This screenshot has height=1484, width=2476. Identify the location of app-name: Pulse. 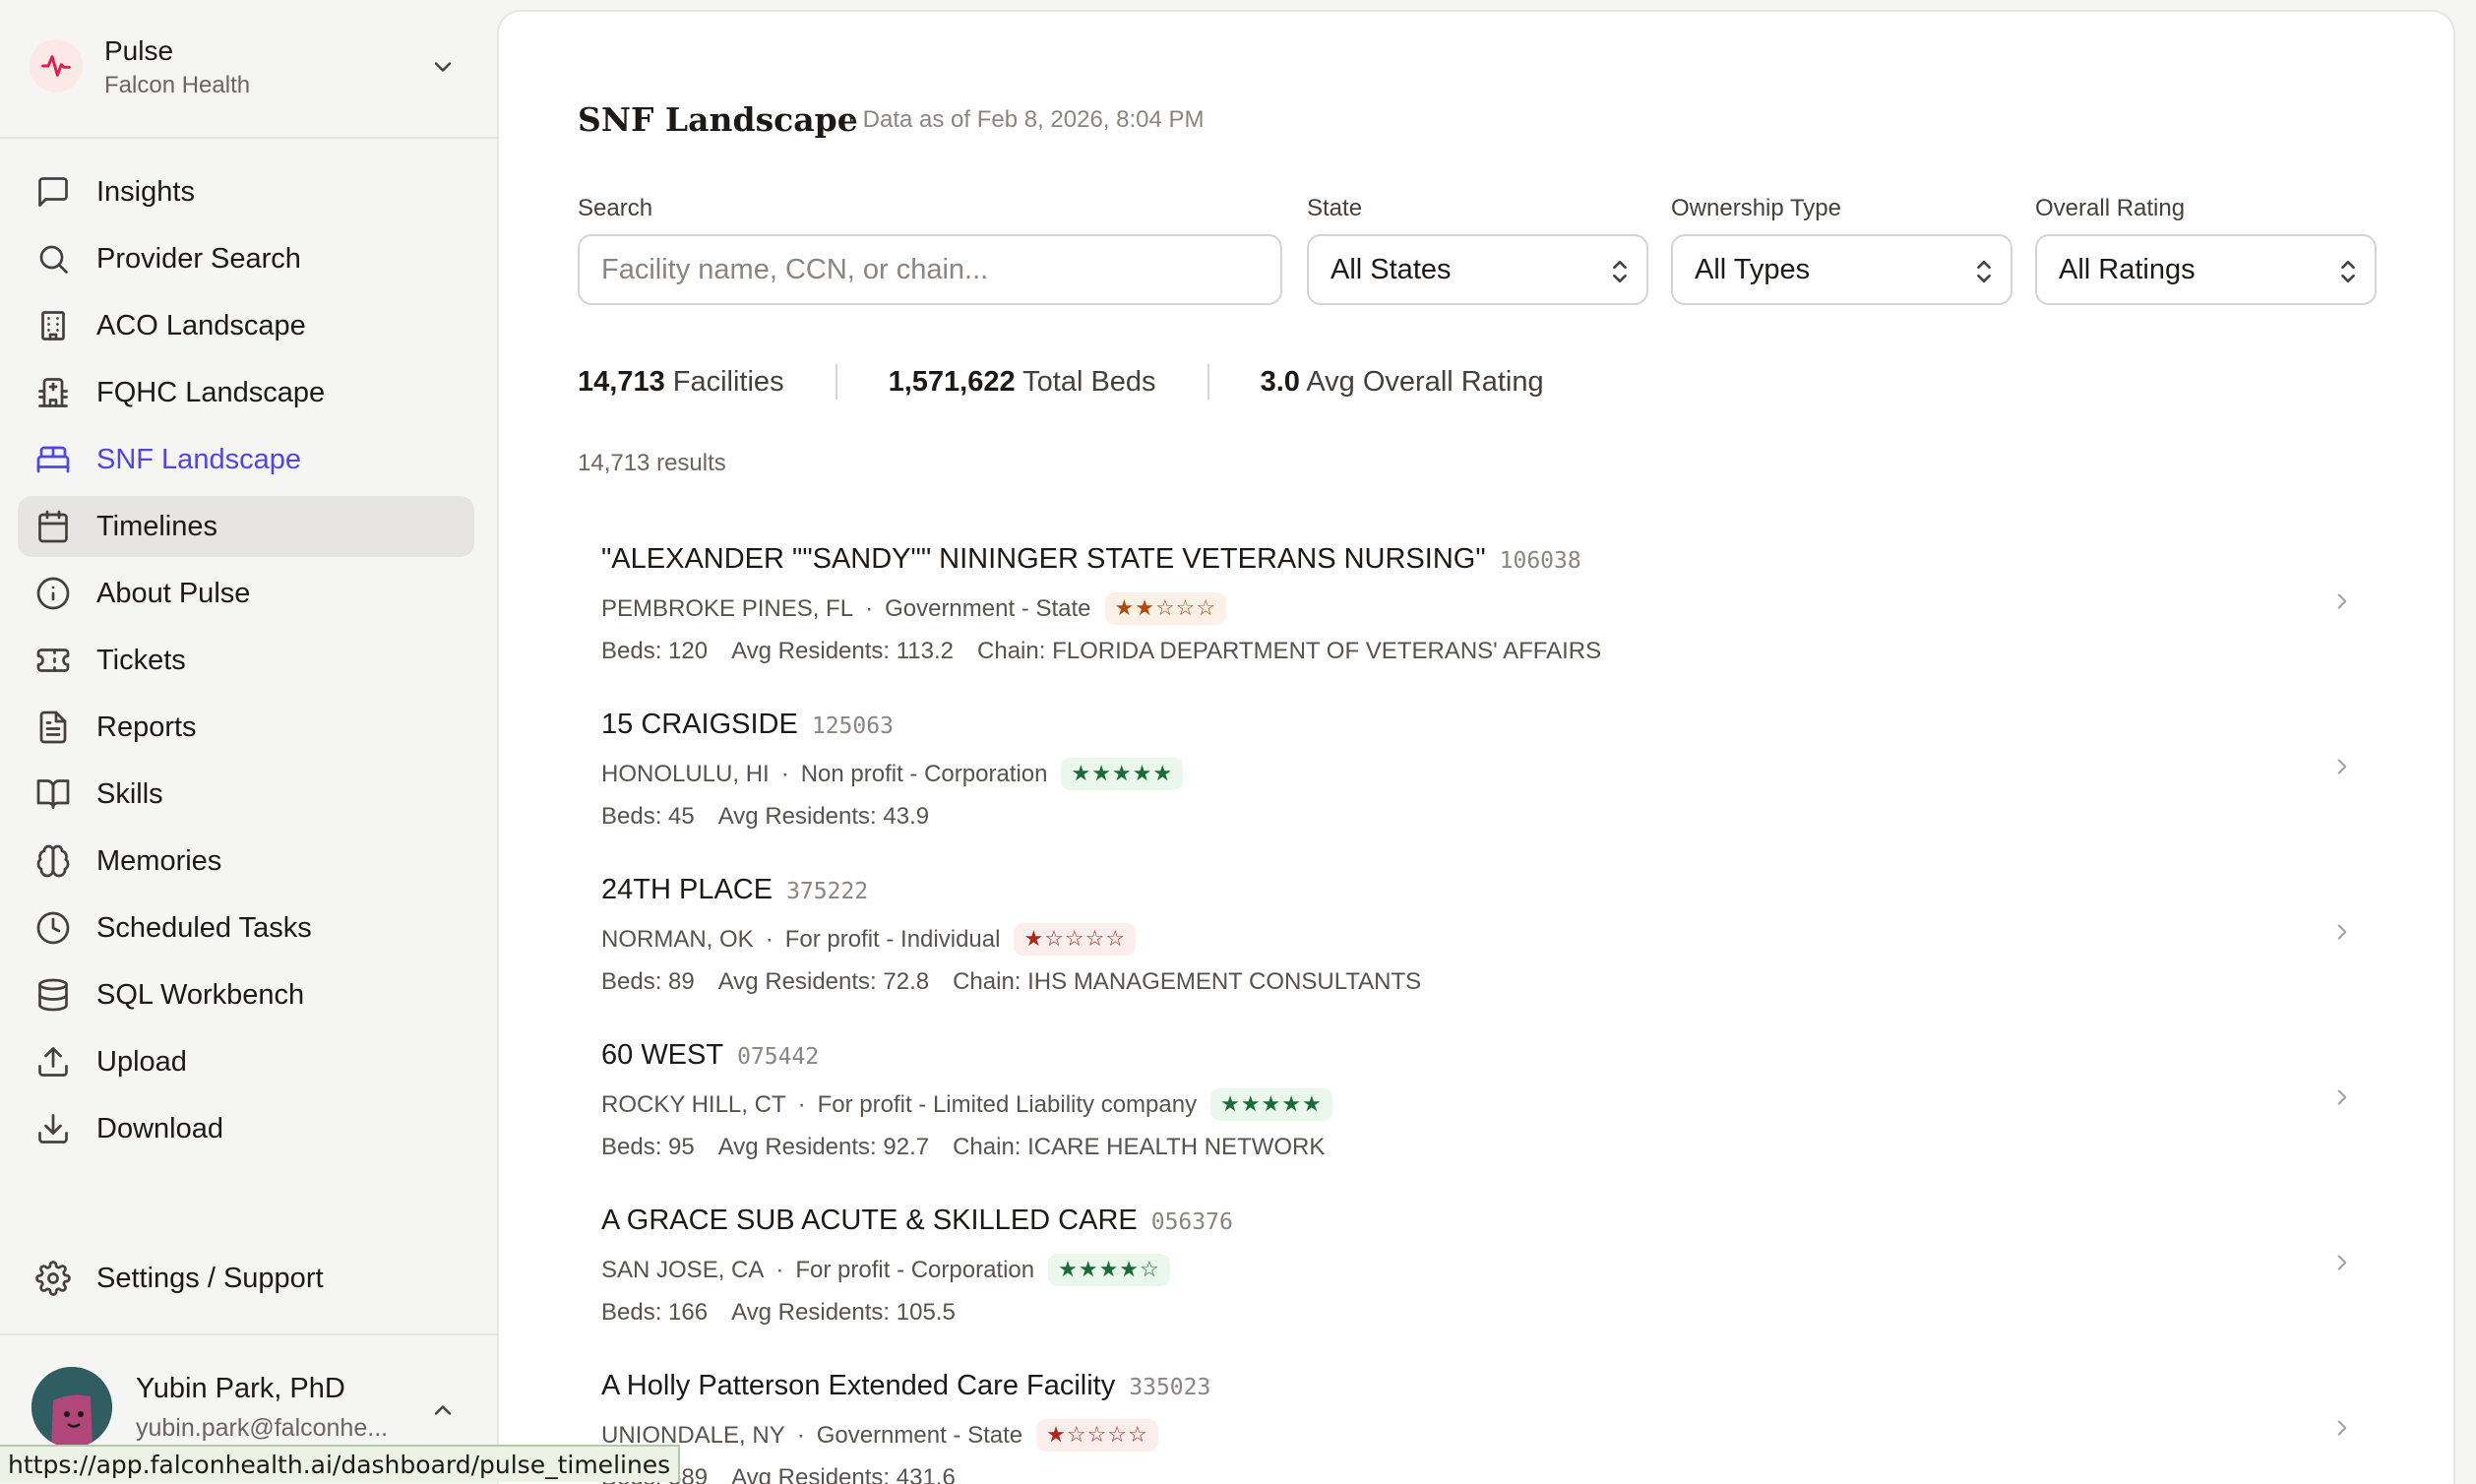
(139, 51).